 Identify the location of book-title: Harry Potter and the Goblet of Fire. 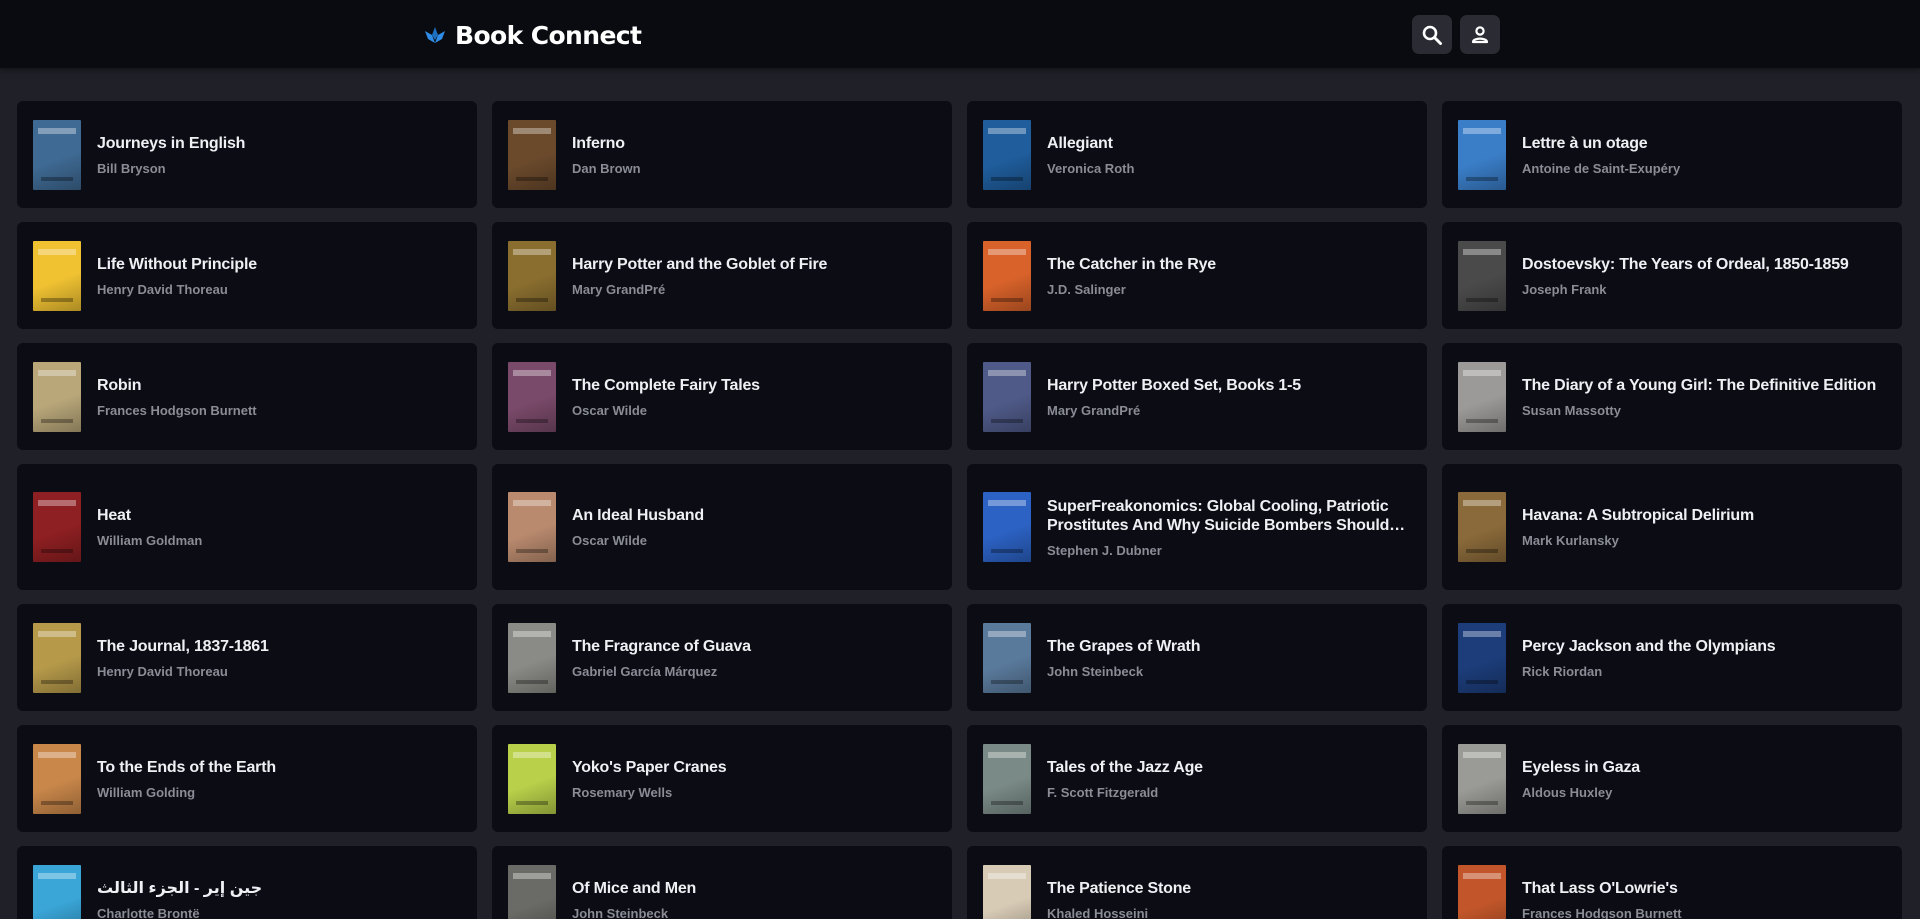
(700, 264).